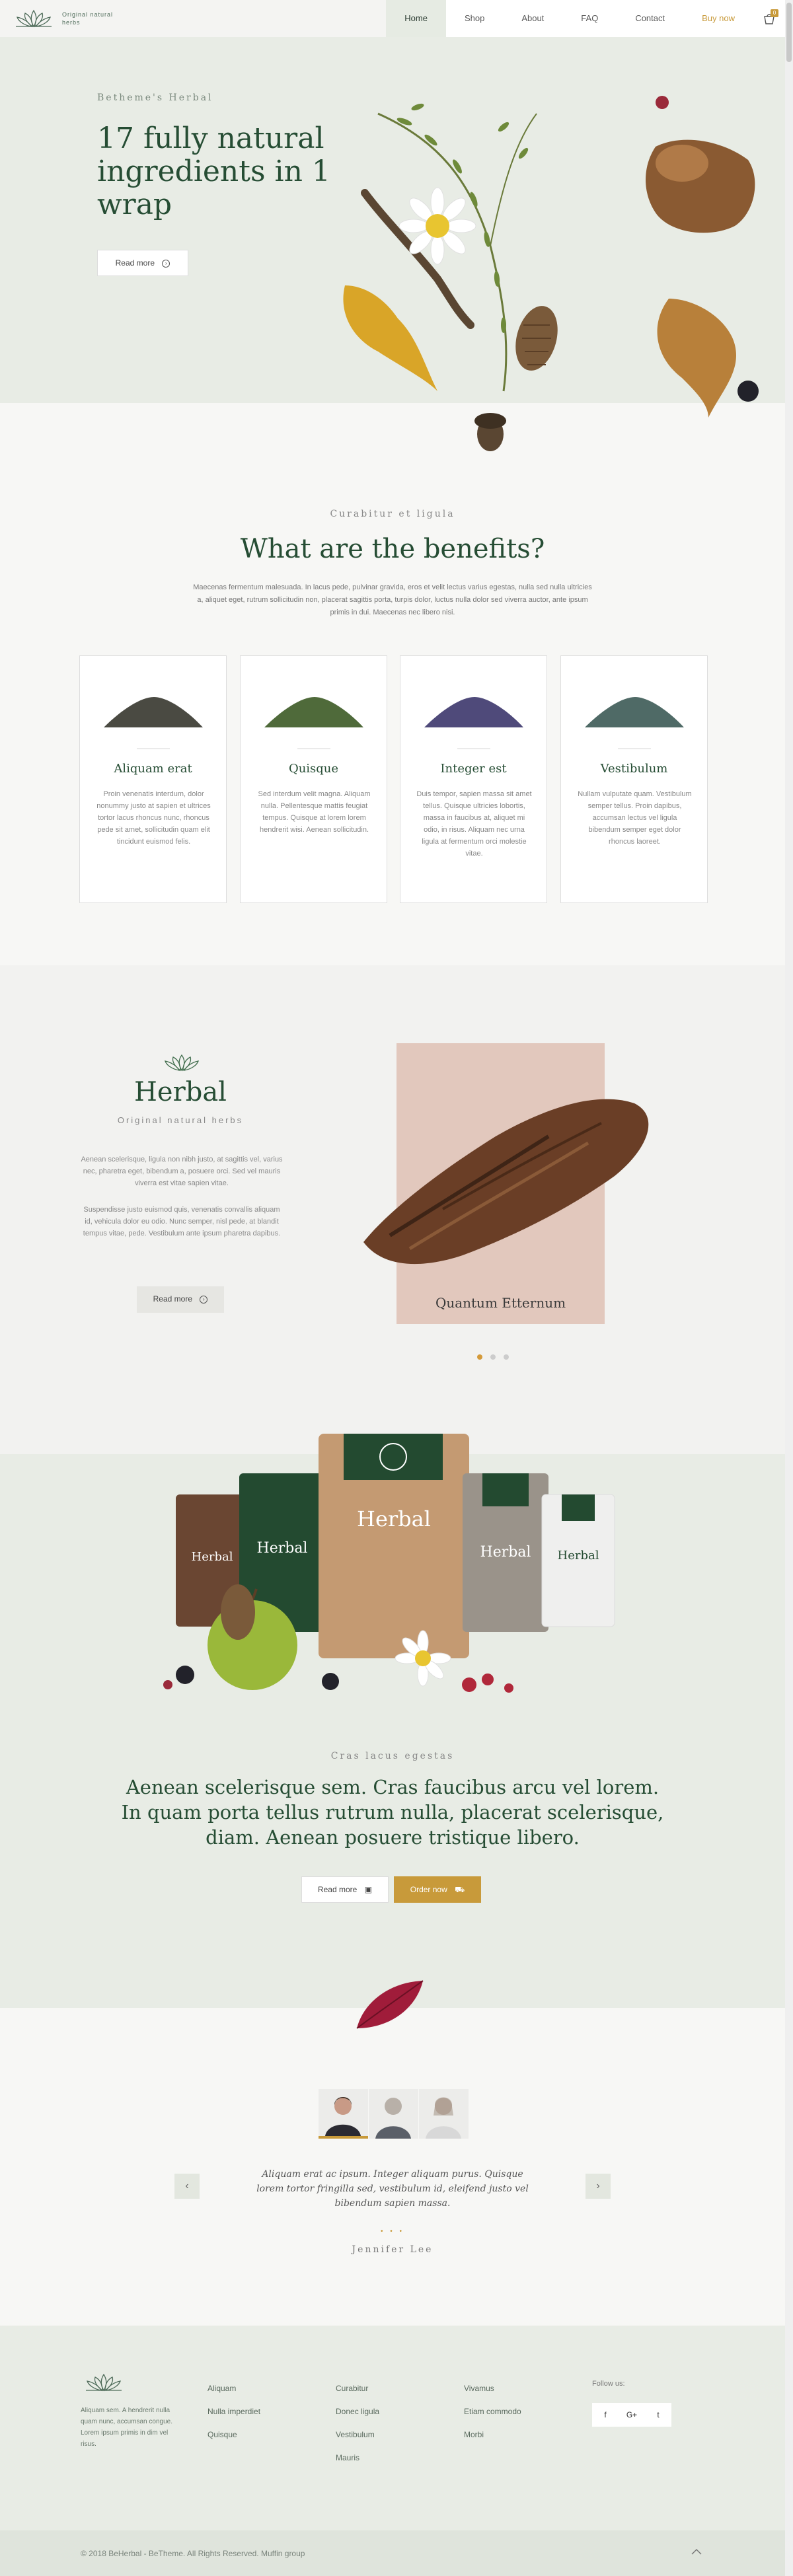  Describe the element at coordinates (393, 1756) in the screenshot. I see `packages-kicker: Cras lacus egestas` at that location.